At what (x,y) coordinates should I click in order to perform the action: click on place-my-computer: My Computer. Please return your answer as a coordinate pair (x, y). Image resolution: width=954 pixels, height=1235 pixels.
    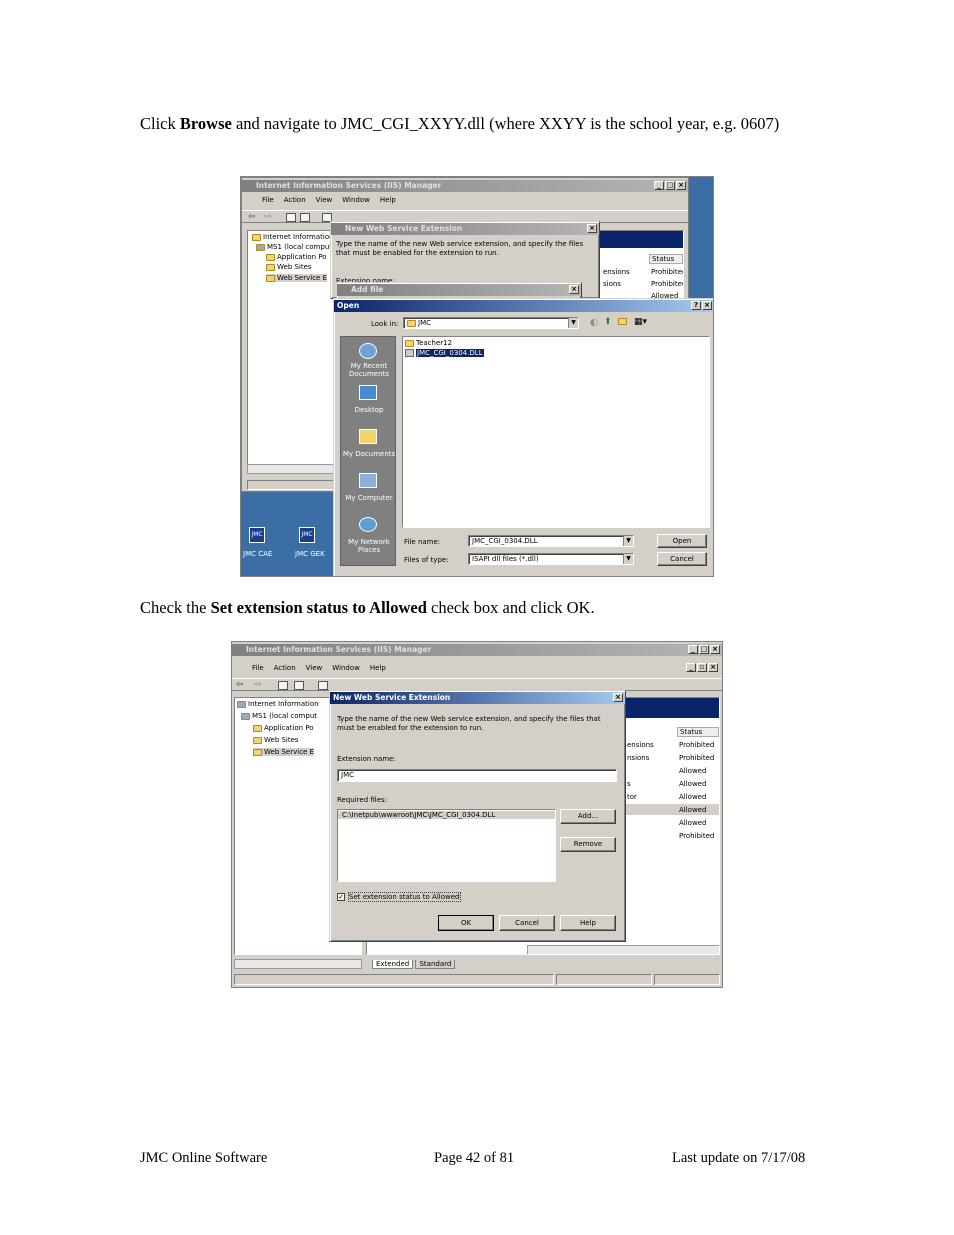
    Looking at the image, I should click on (369, 498).